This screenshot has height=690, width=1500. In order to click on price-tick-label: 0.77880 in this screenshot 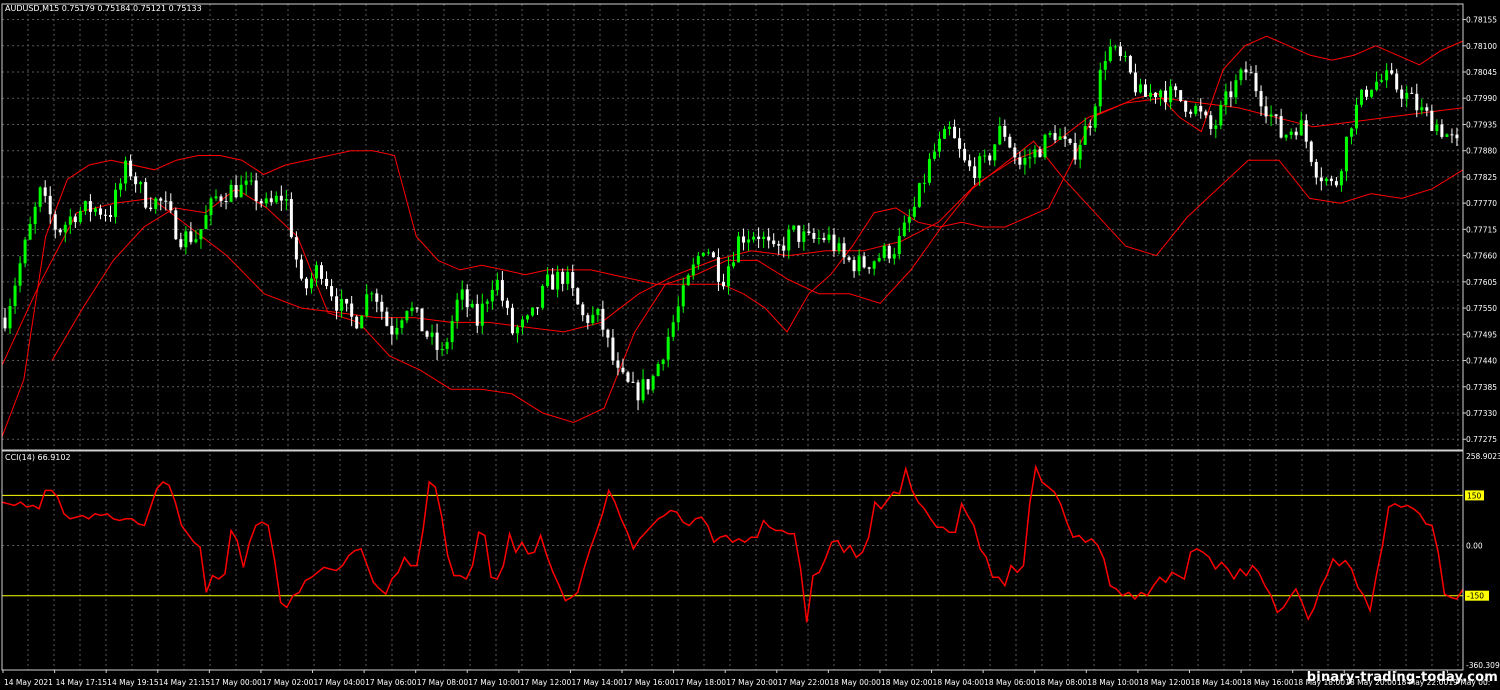, I will do `click(1481, 151)`.